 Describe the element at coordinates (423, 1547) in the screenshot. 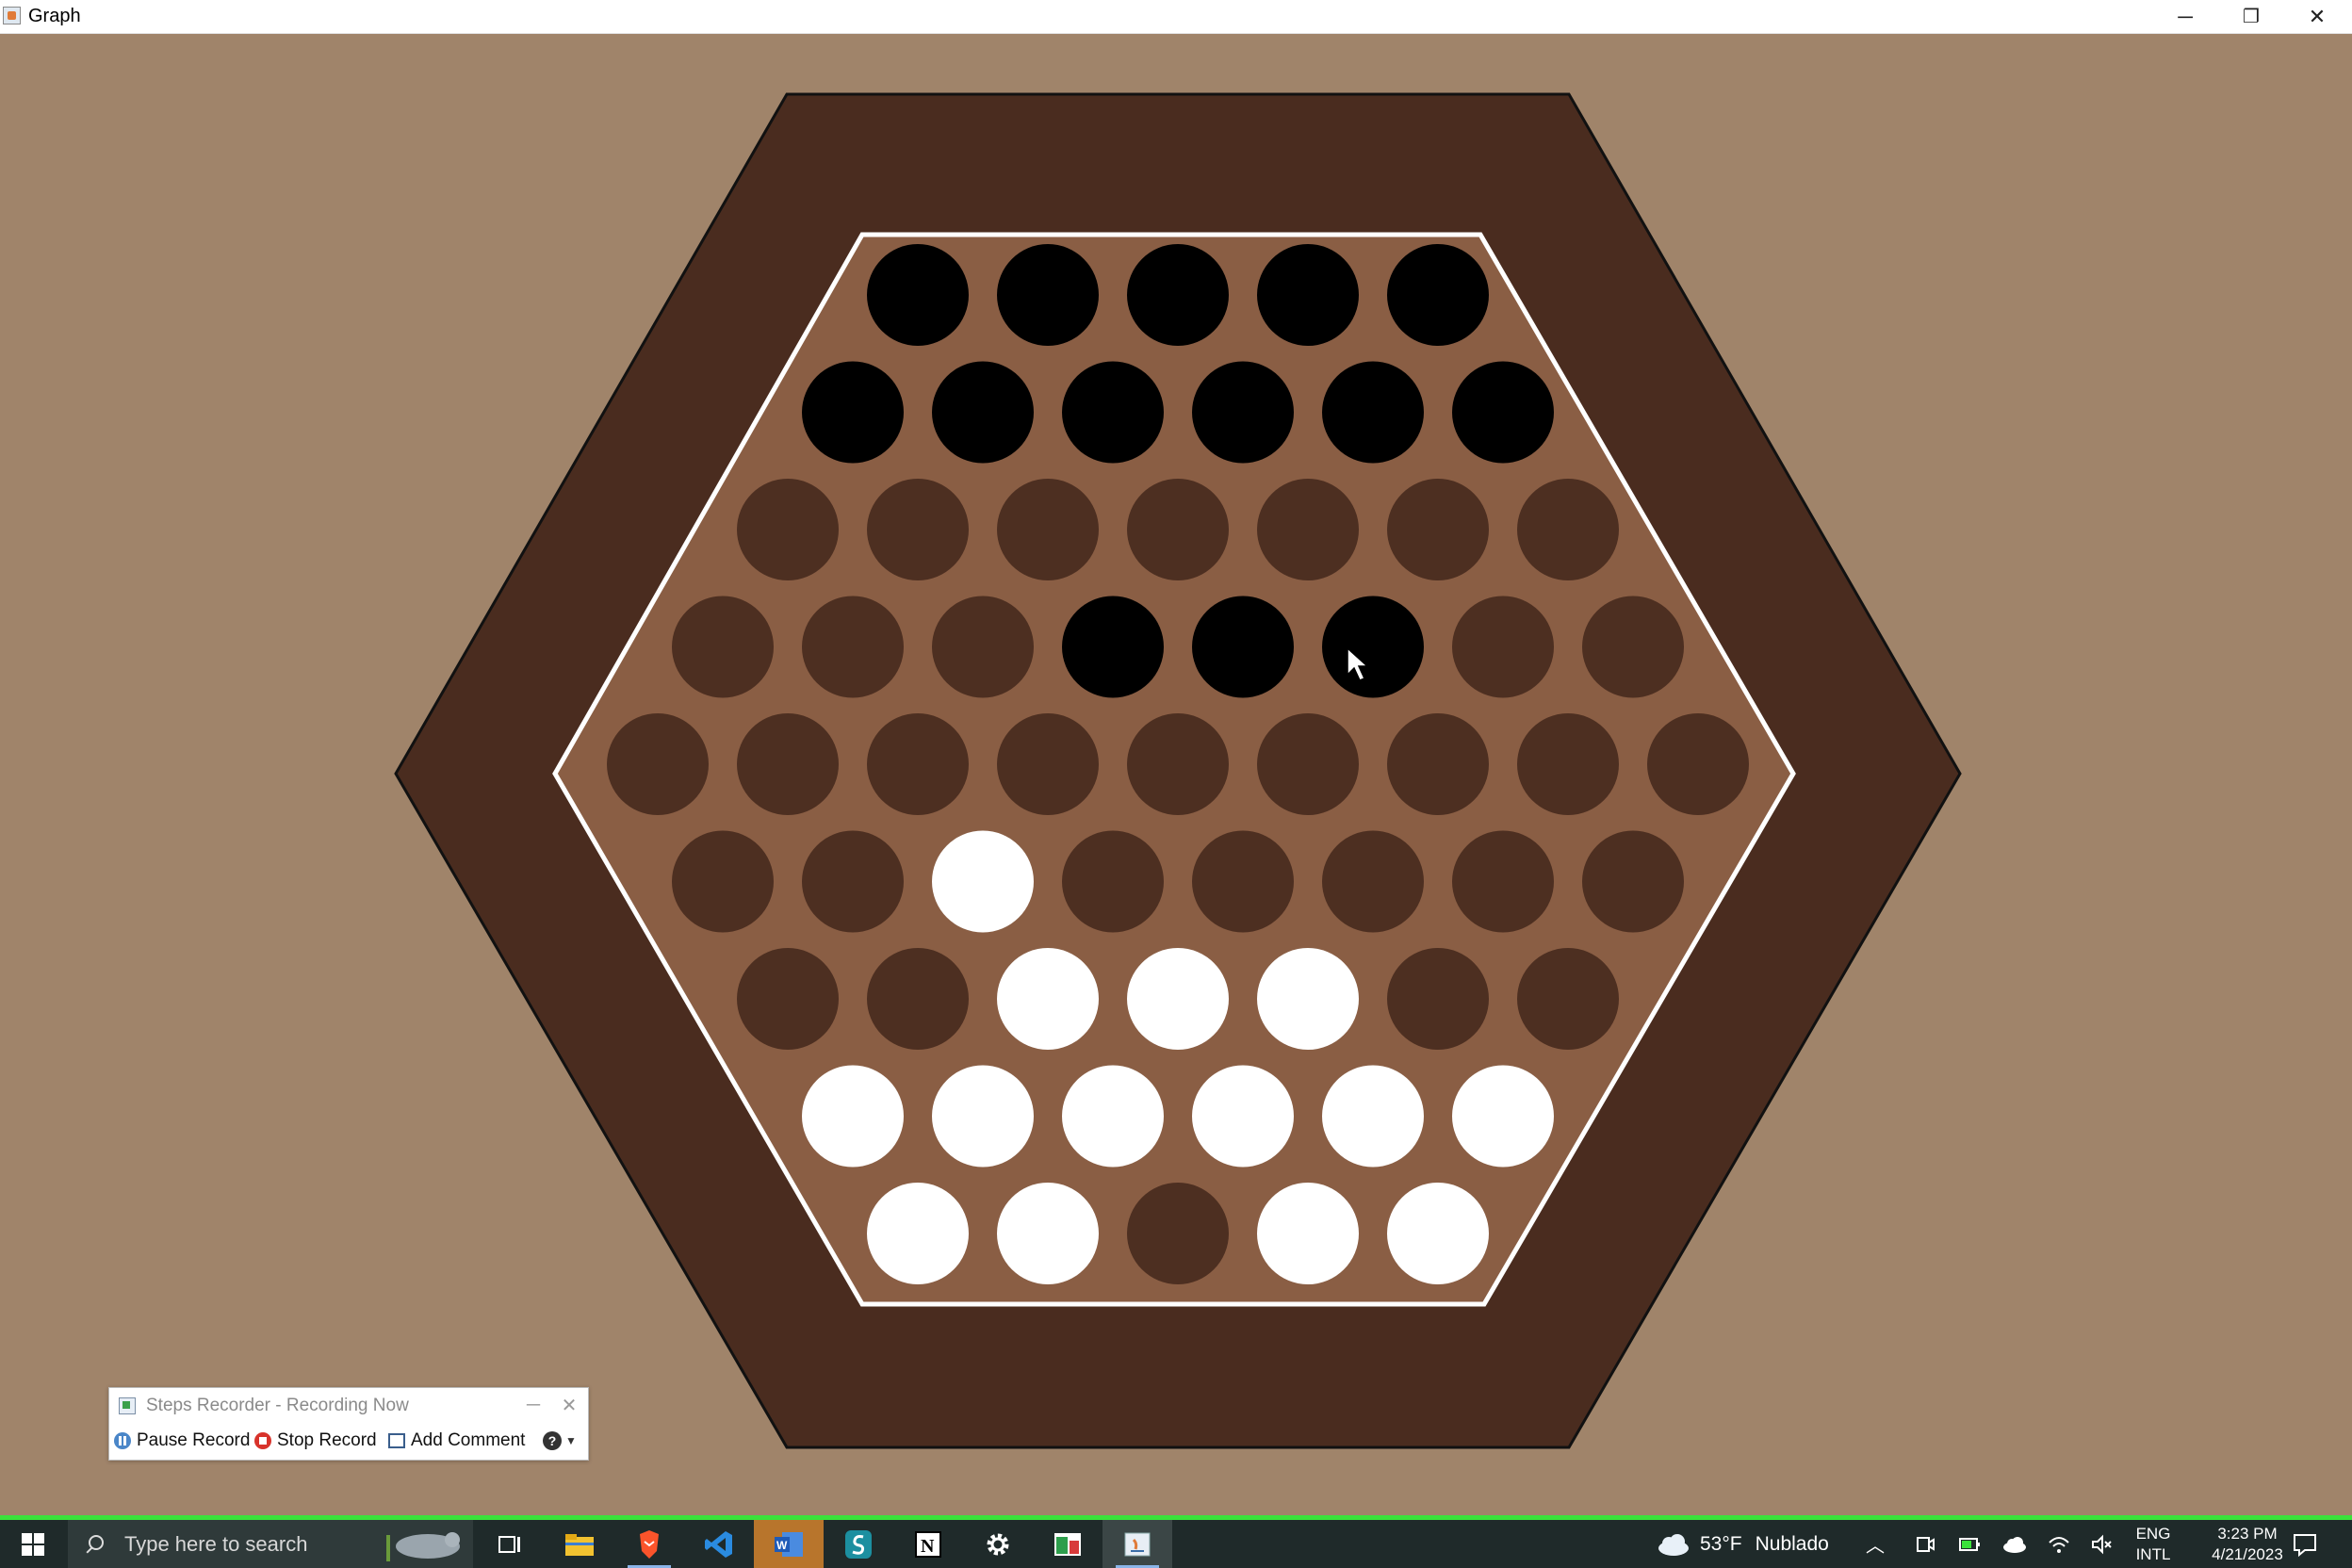

I see `search-highlight-icon` at that location.